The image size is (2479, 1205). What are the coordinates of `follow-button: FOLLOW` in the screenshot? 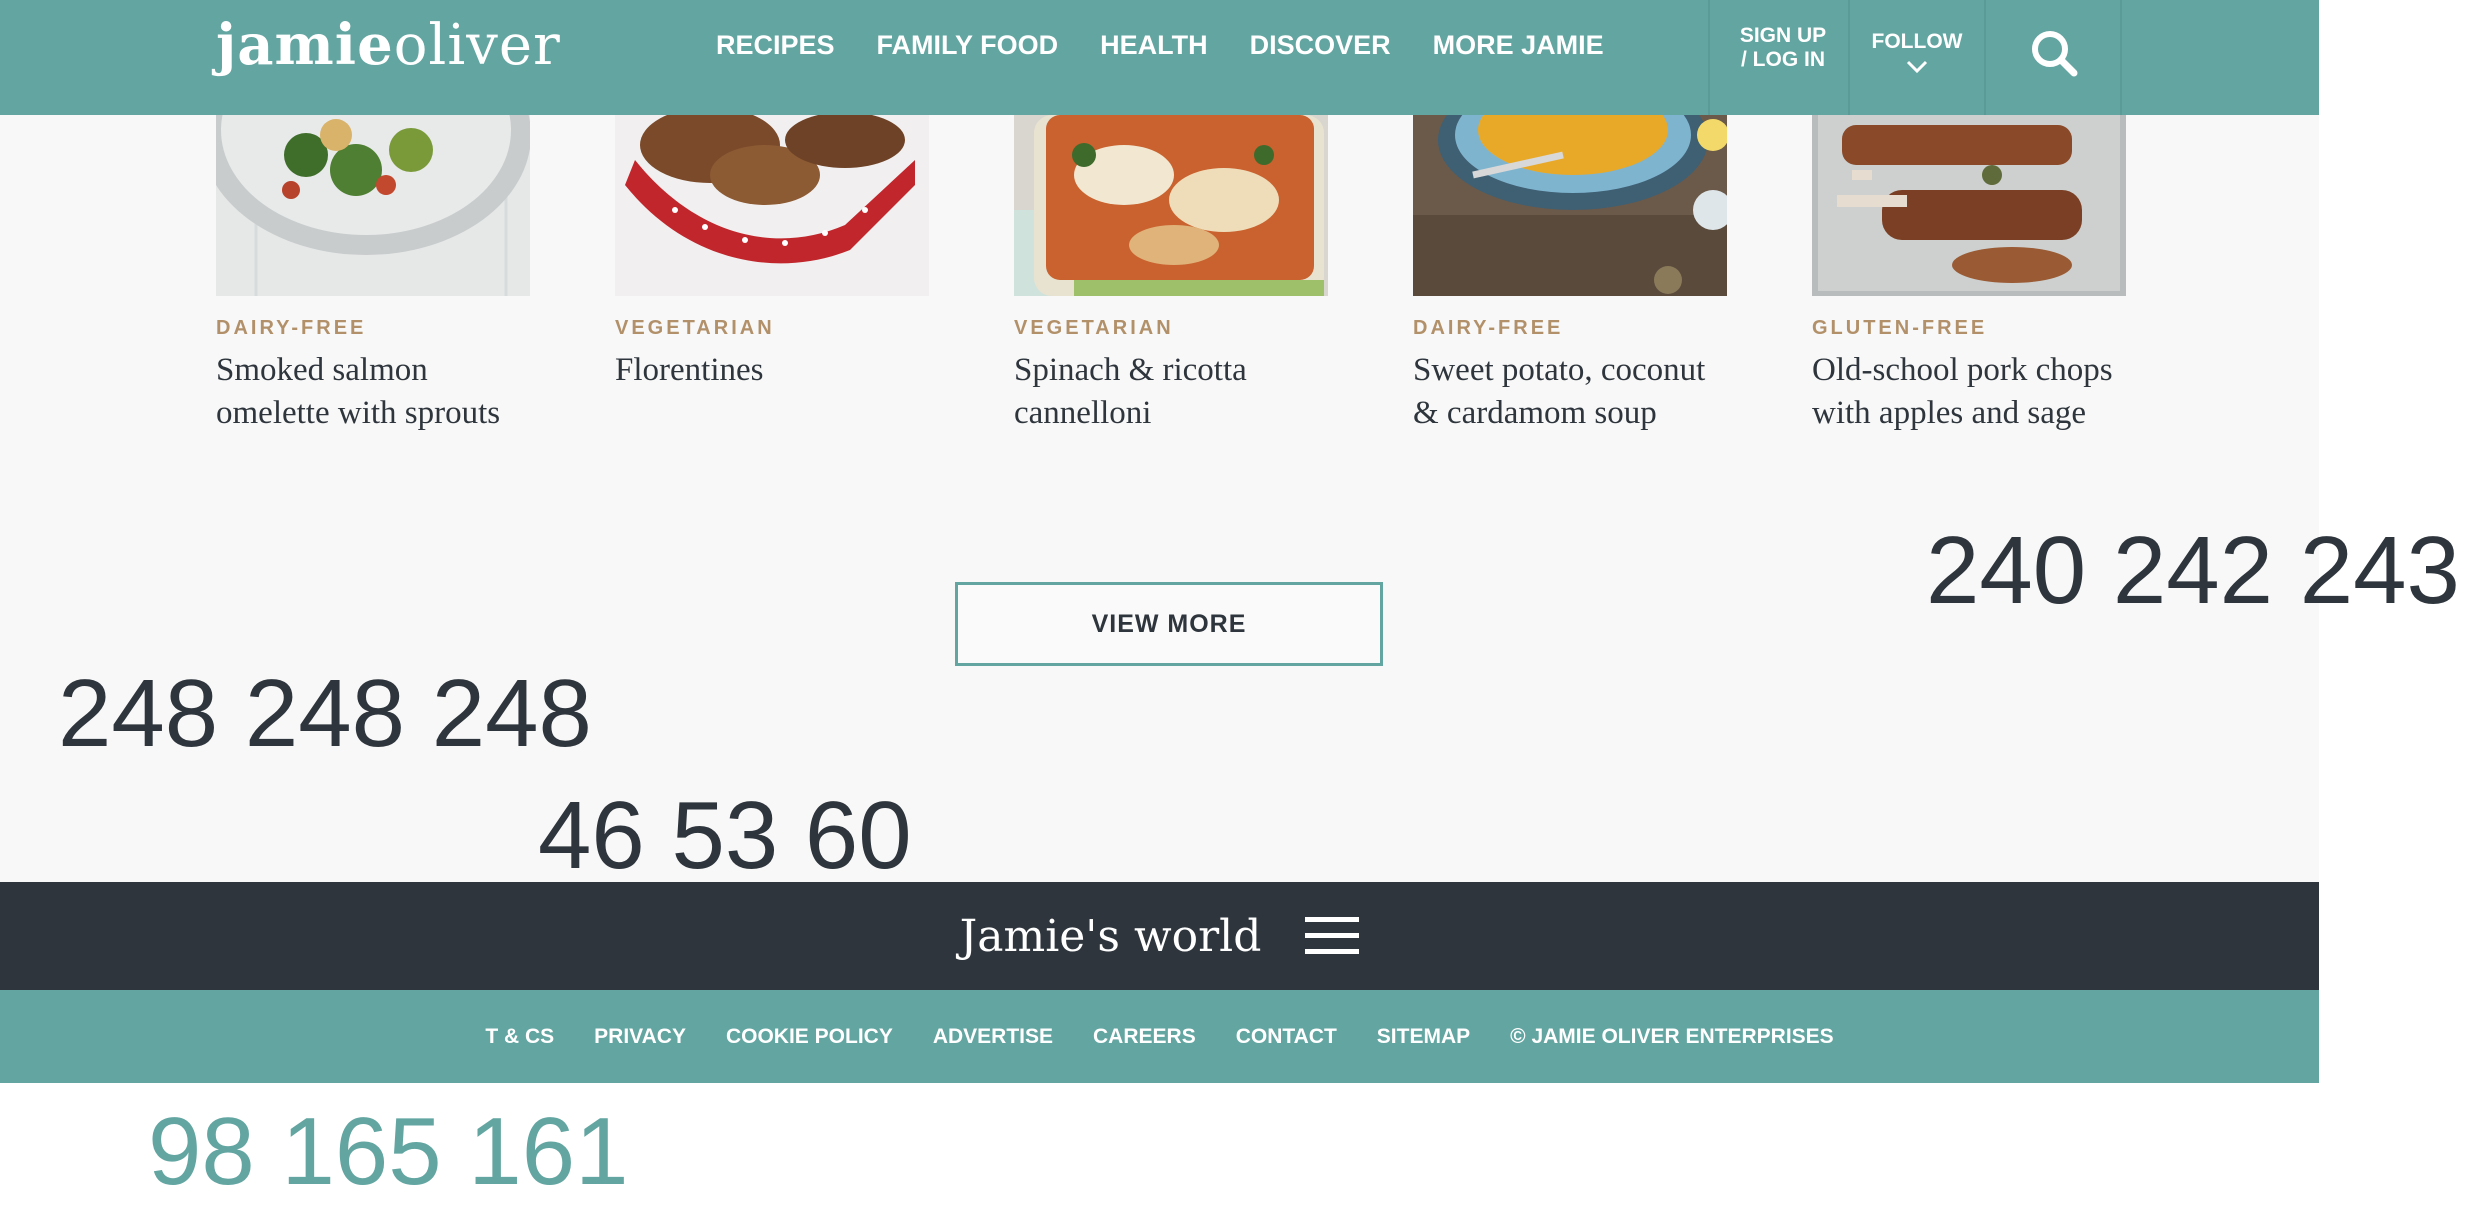 It's located at (1917, 52).